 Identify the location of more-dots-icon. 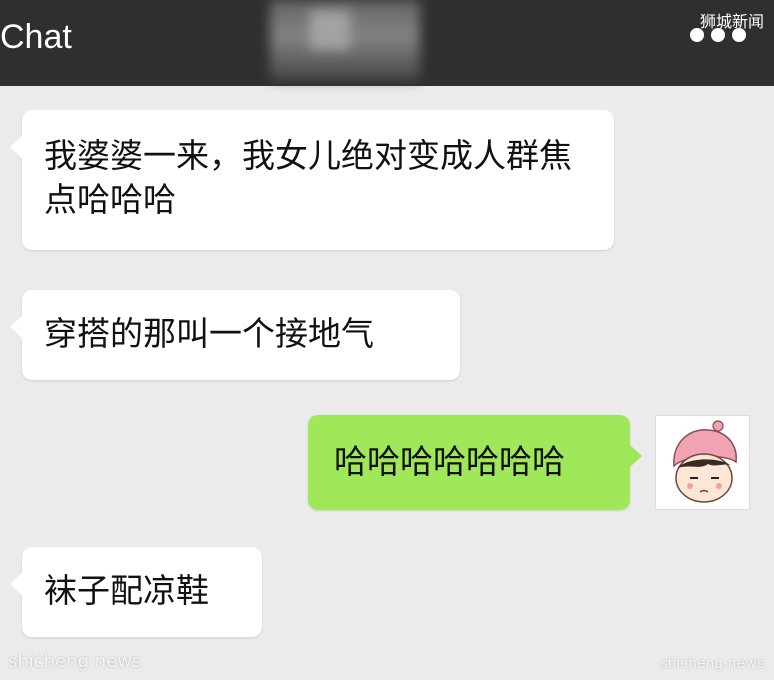
(718, 35).